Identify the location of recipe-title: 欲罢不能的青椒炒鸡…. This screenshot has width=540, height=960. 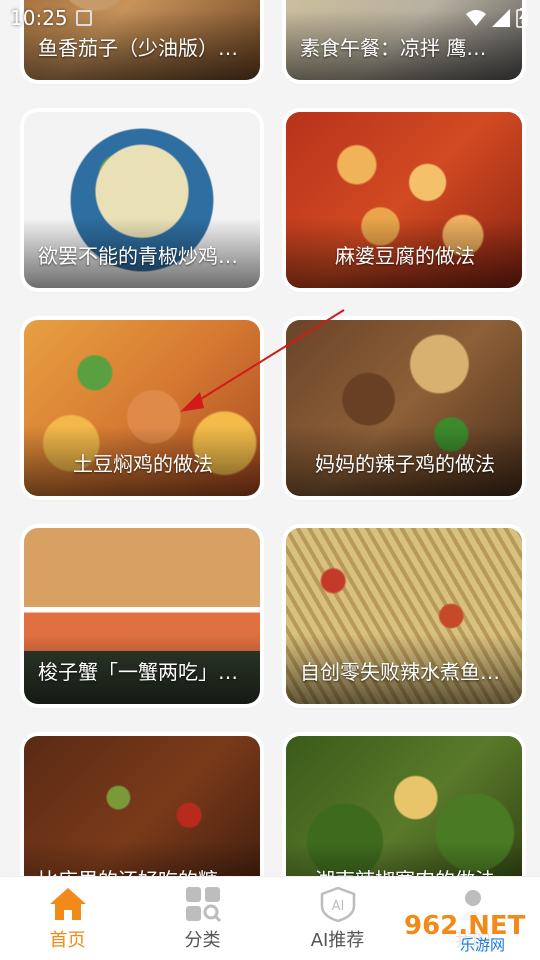
(138, 256).